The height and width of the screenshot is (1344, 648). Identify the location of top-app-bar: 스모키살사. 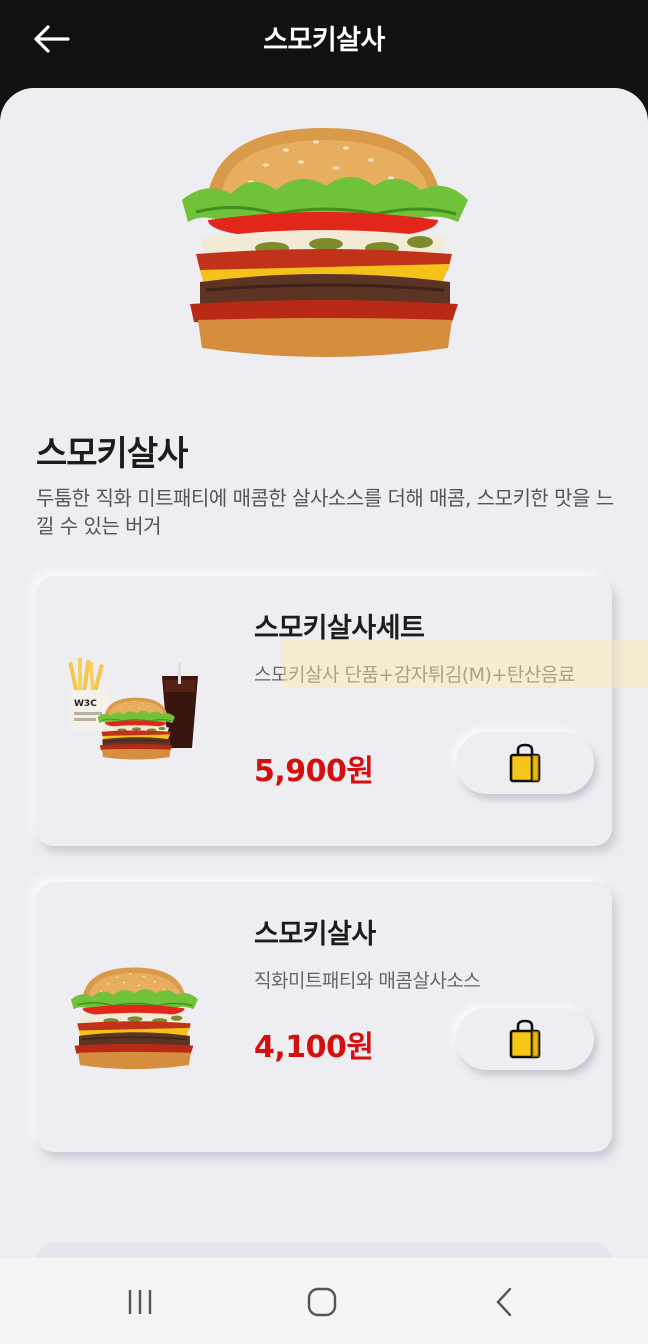
(324, 45).